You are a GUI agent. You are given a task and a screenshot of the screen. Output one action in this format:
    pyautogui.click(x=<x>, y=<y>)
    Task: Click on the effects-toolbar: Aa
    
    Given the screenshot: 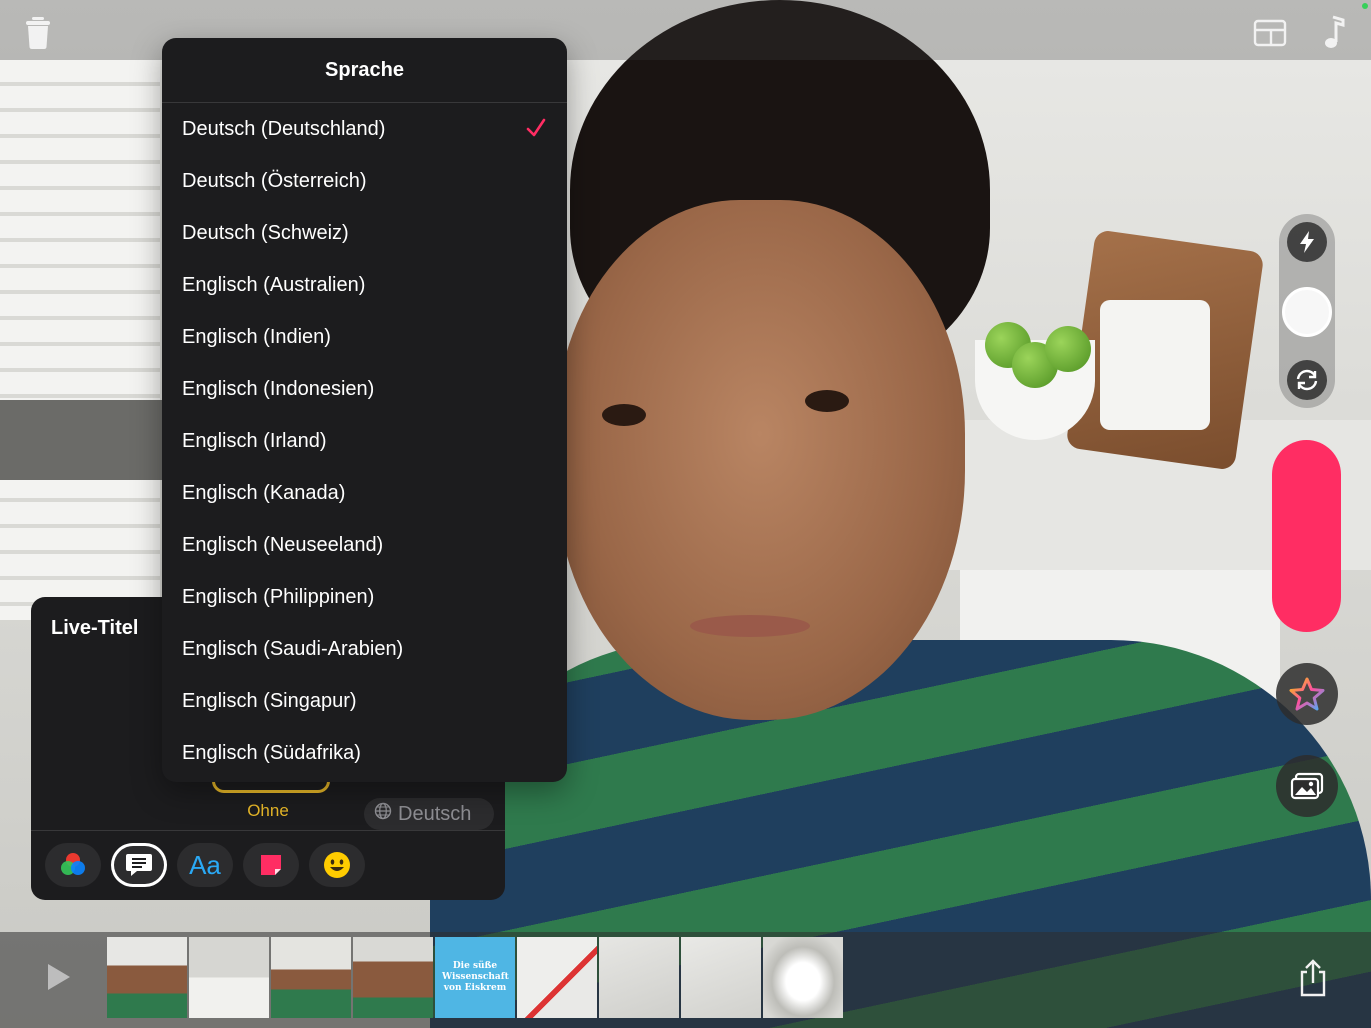 What is the action you would take?
    pyautogui.click(x=205, y=865)
    